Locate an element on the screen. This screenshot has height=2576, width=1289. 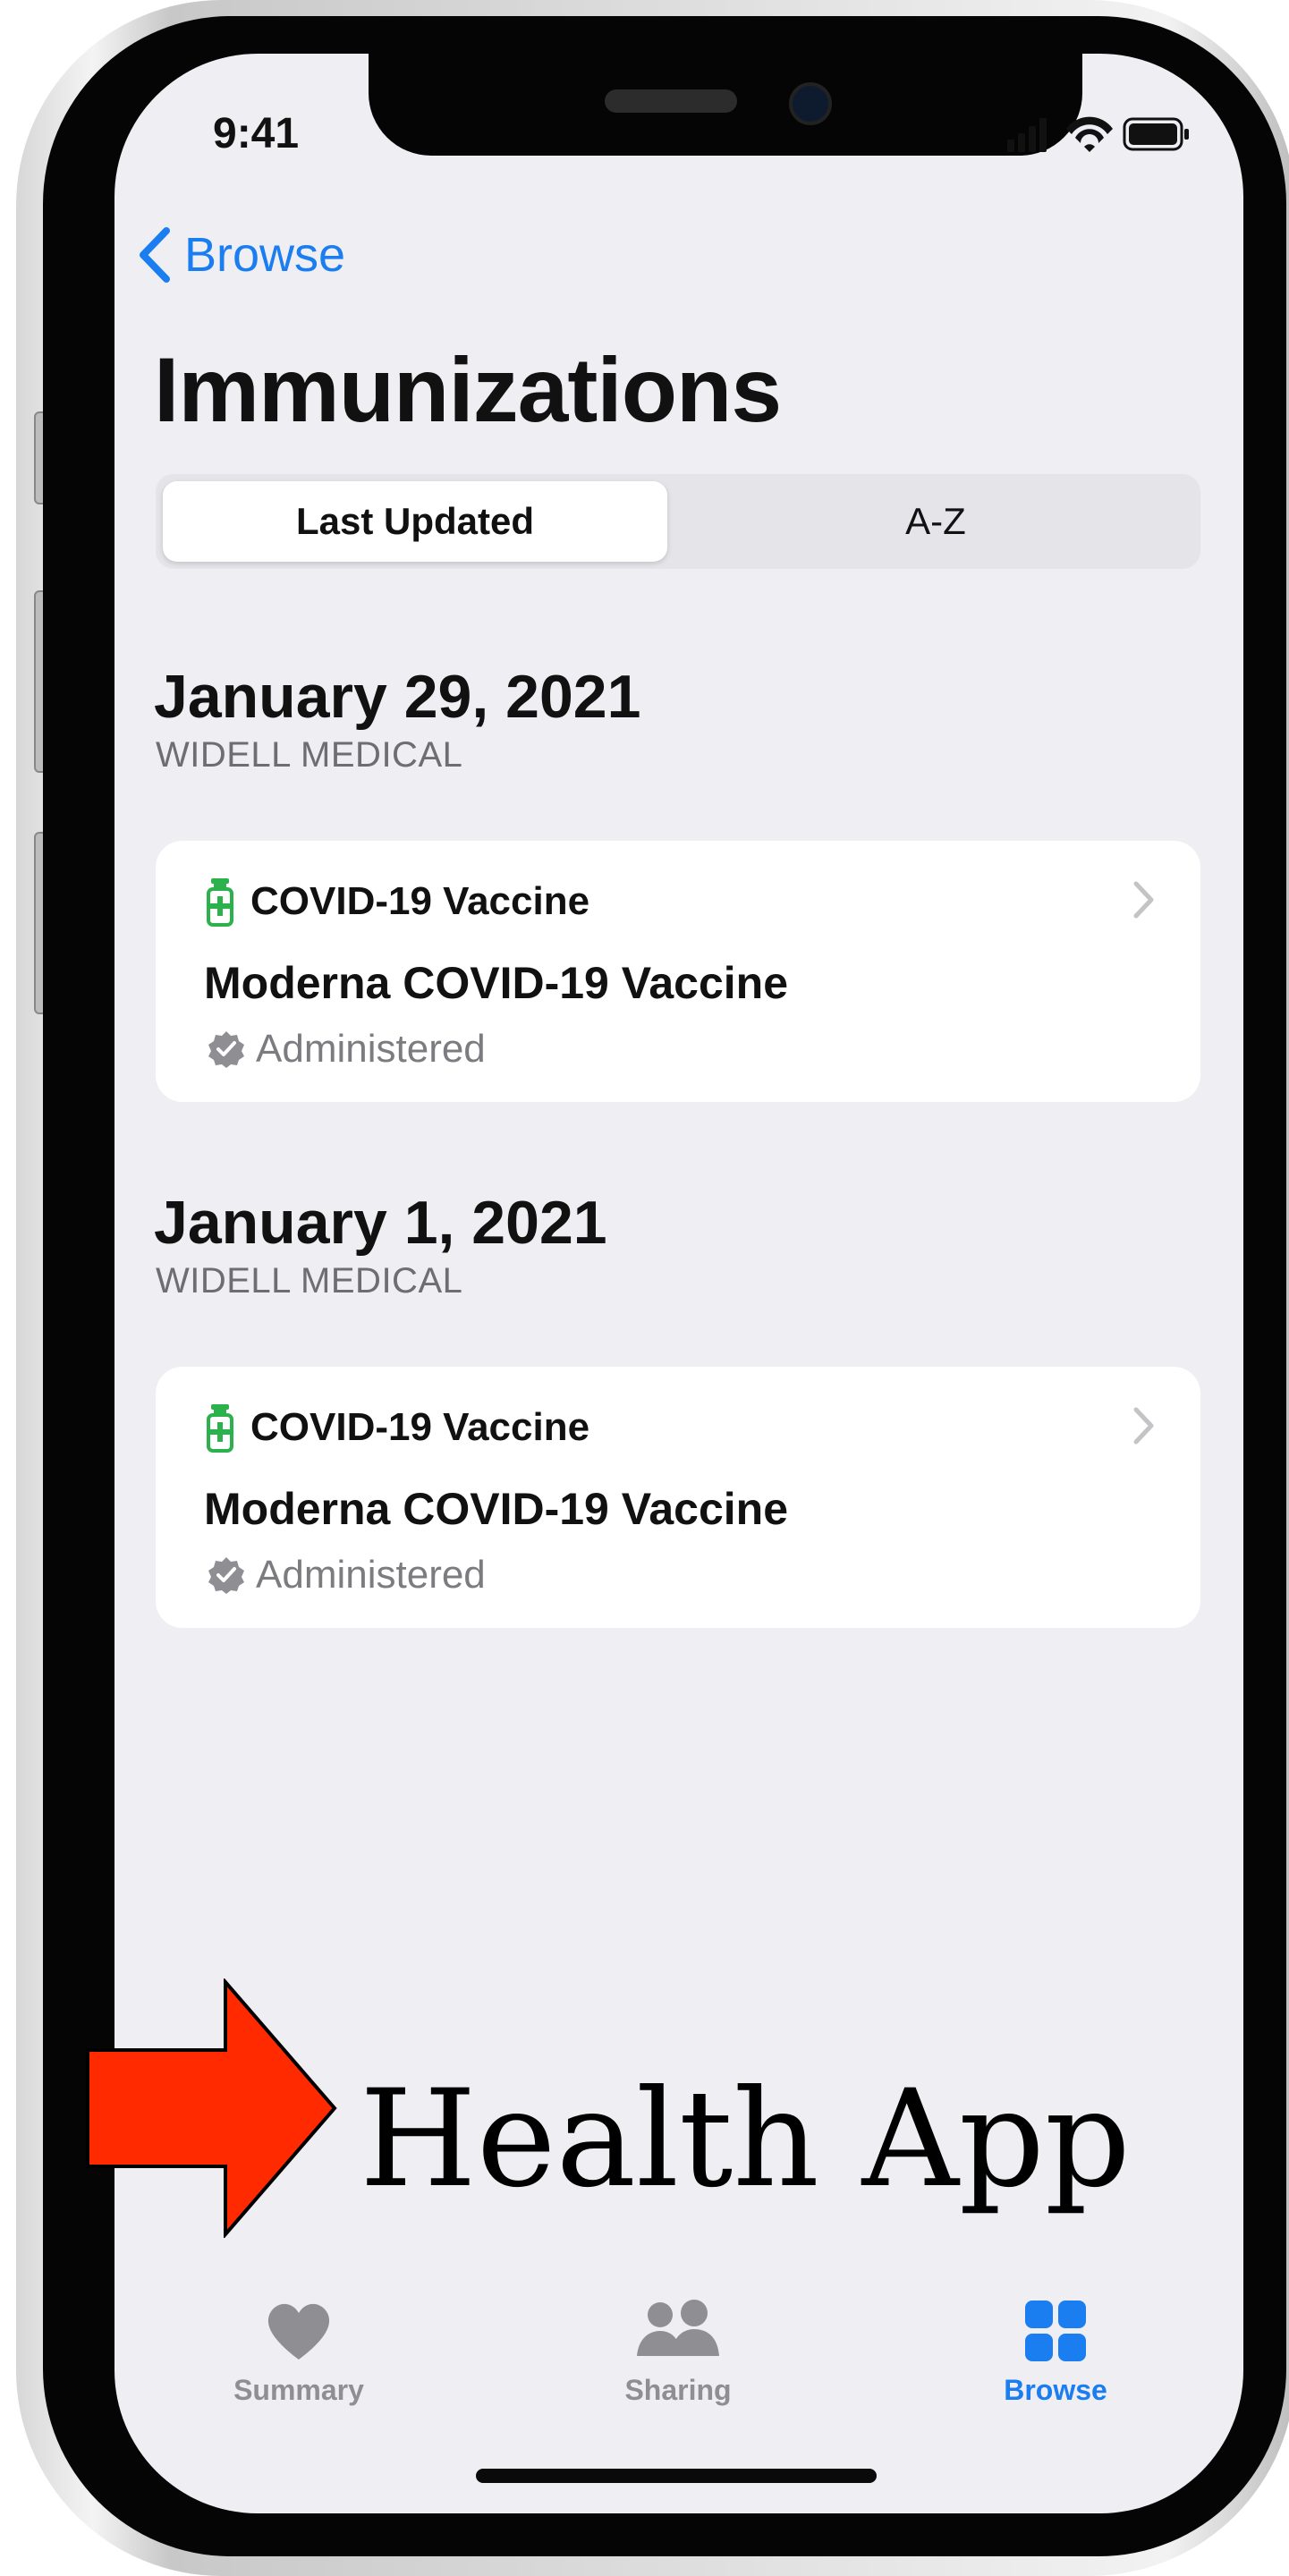
wifi-icon is located at coordinates (1089, 134).